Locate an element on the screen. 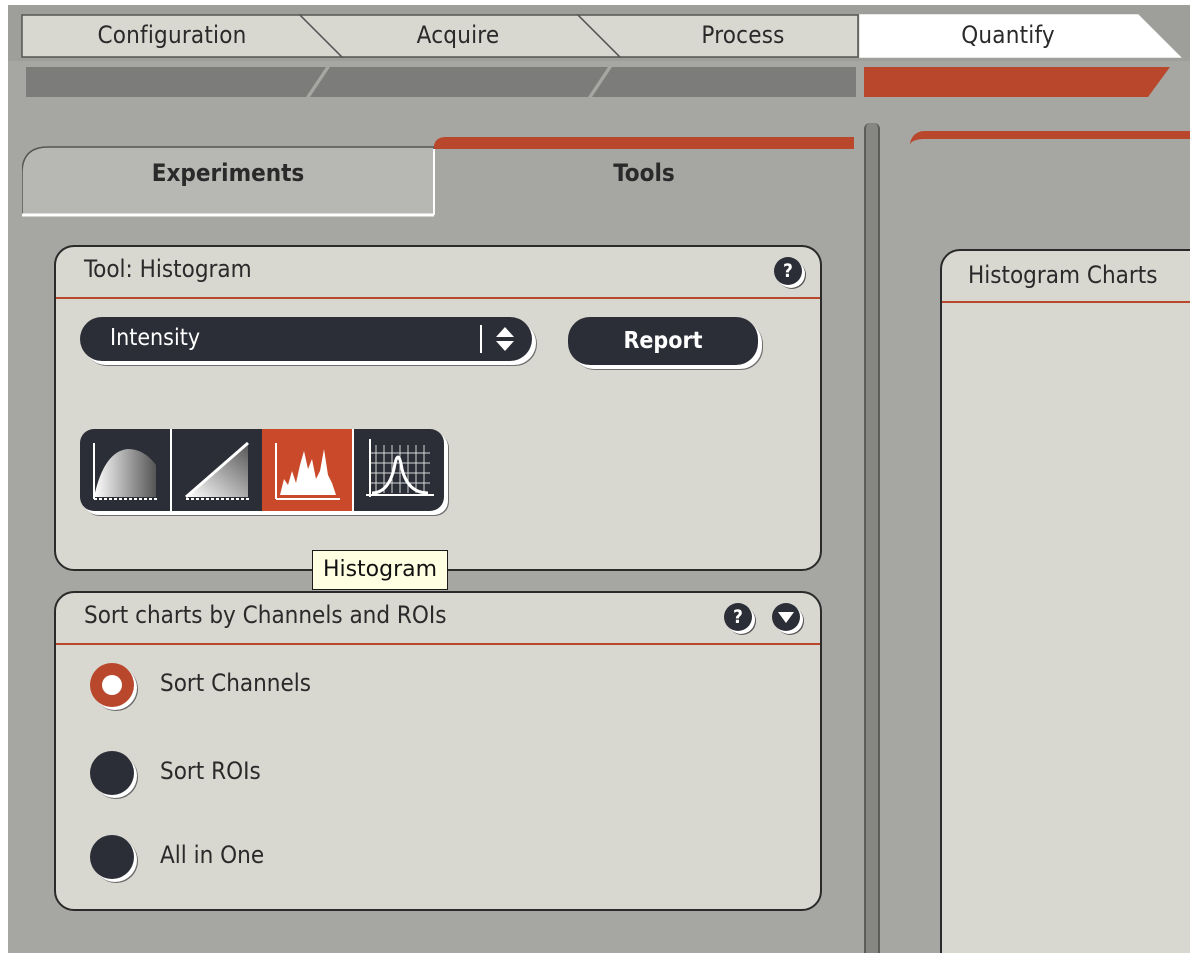  measure-select: Intensity is located at coordinates (306, 339).